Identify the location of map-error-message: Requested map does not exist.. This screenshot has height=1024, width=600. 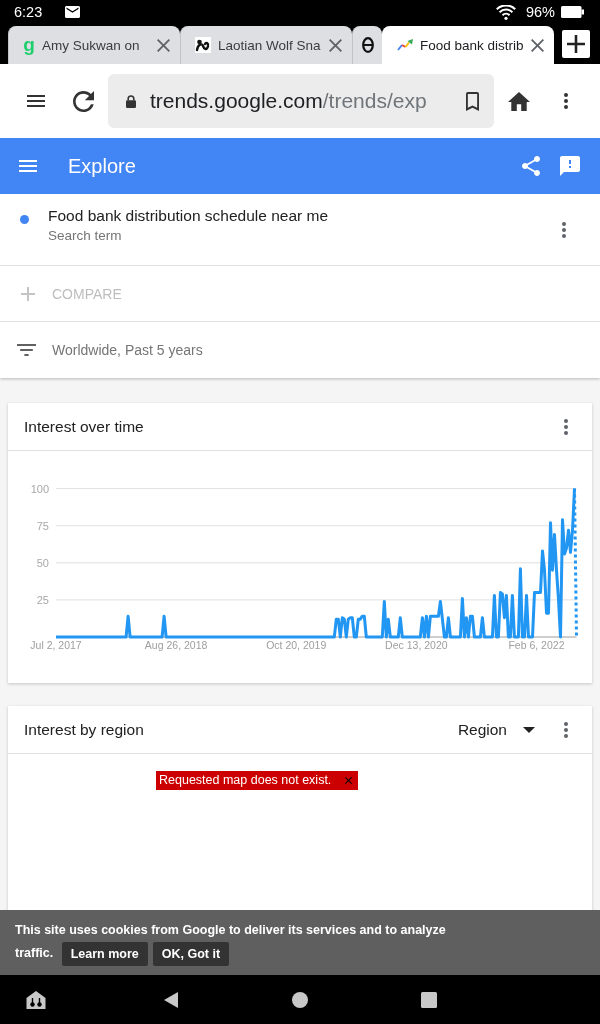
(245, 780).